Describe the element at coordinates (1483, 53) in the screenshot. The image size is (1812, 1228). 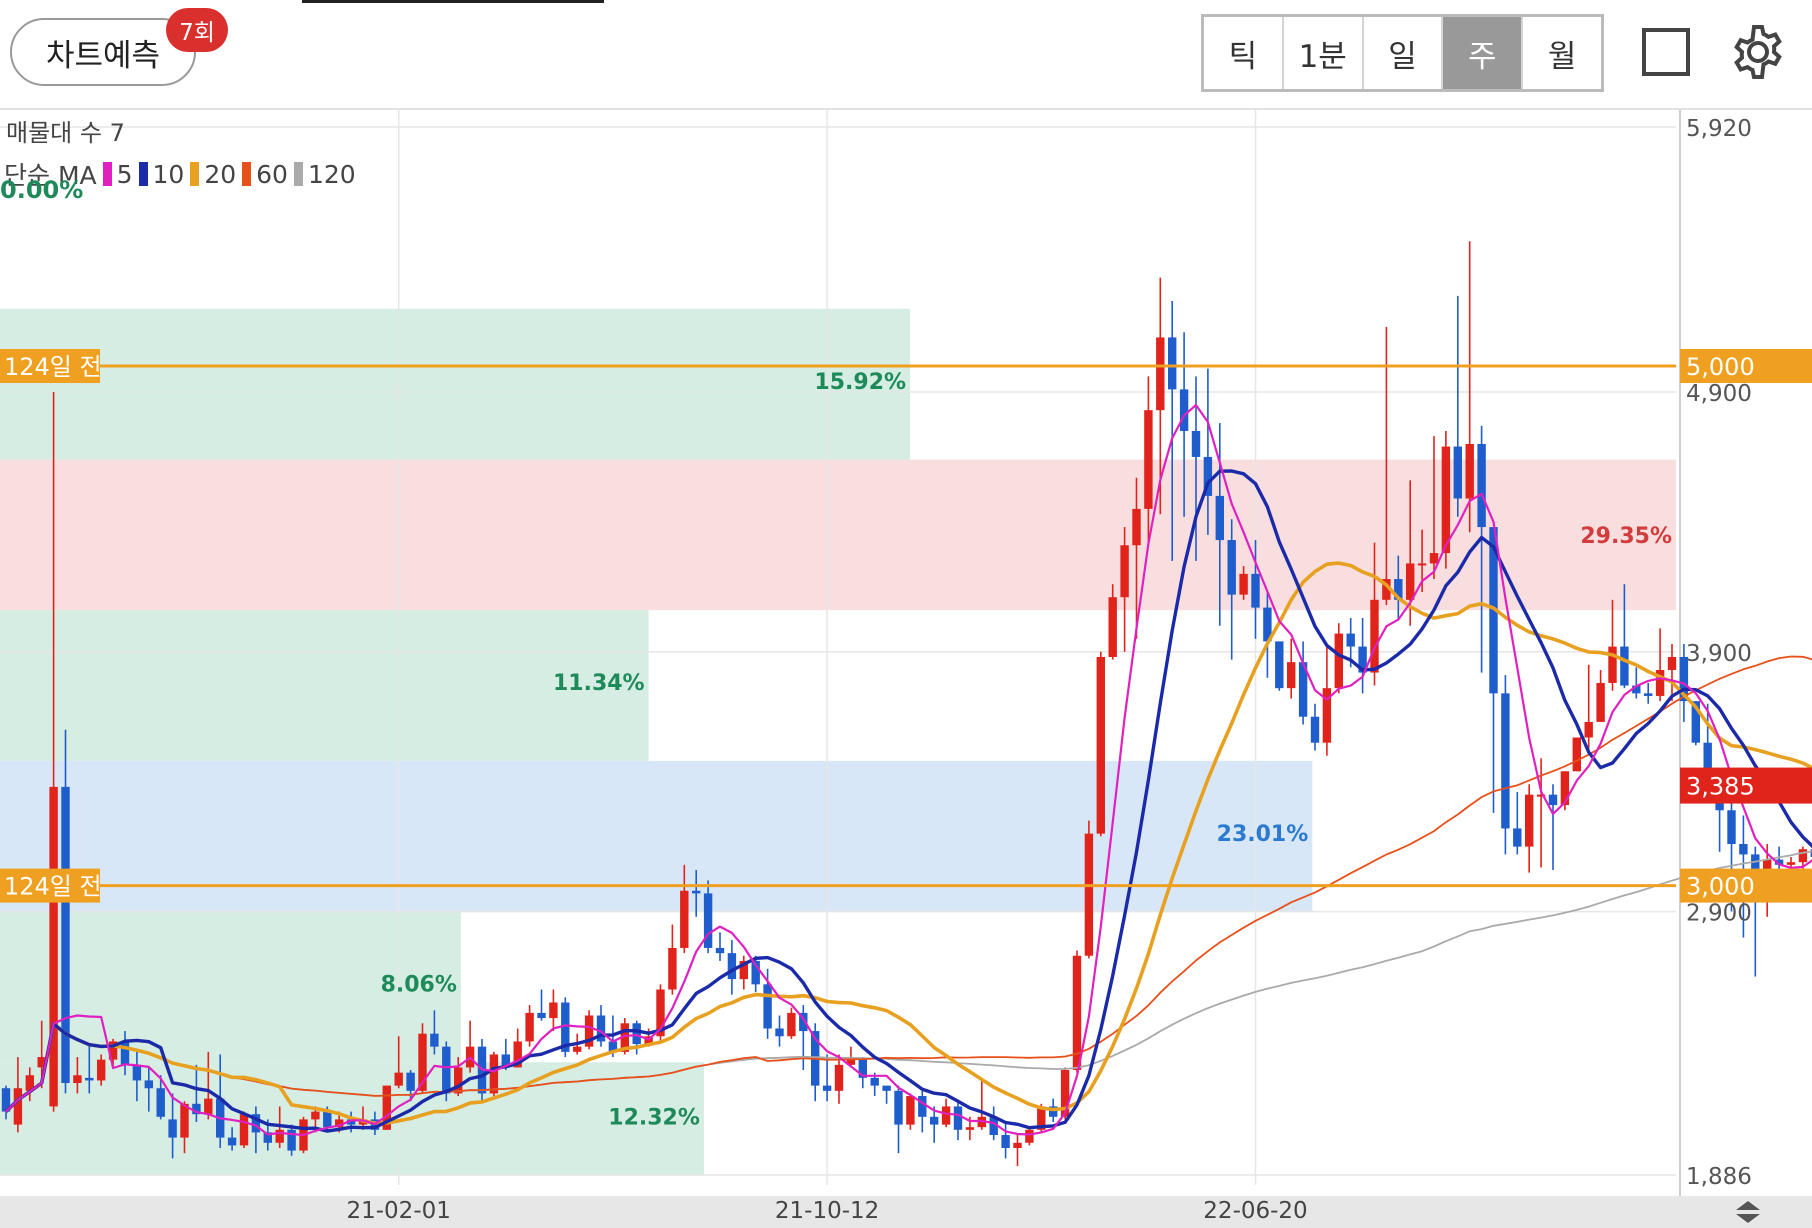
I see `tab-weekly: 주` at that location.